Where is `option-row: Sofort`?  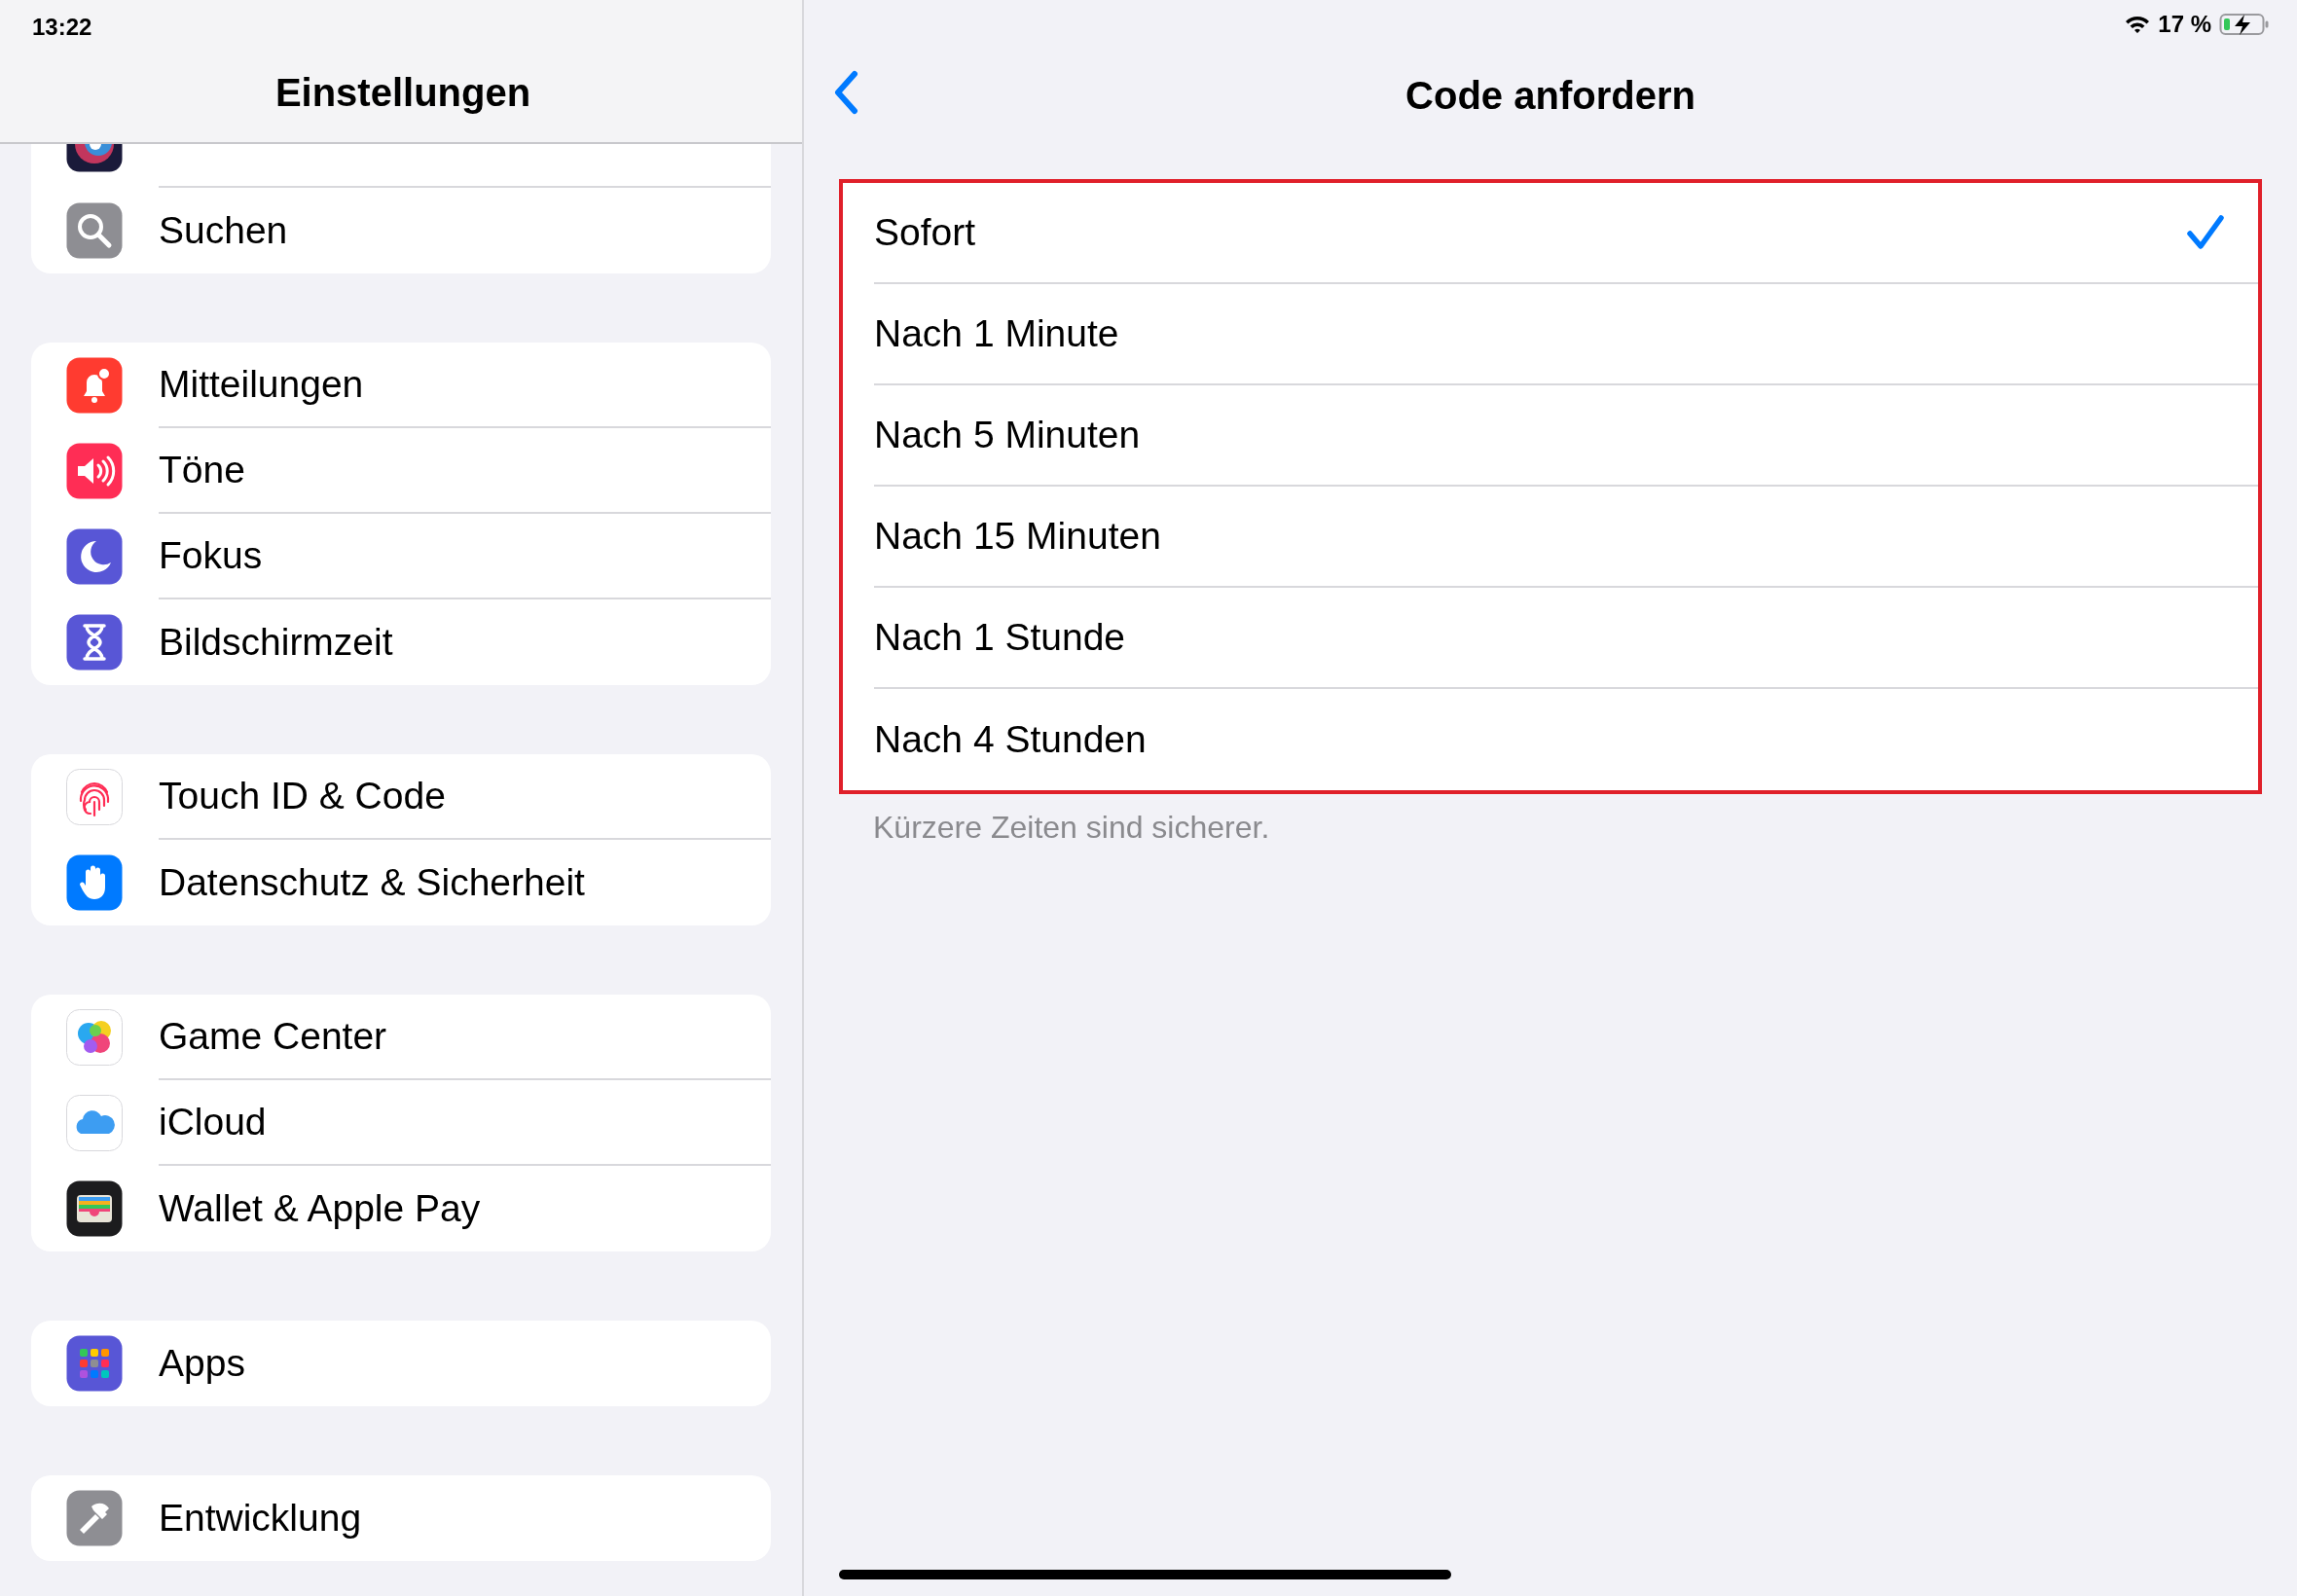
option-row: Sofort is located at coordinates (1550, 233).